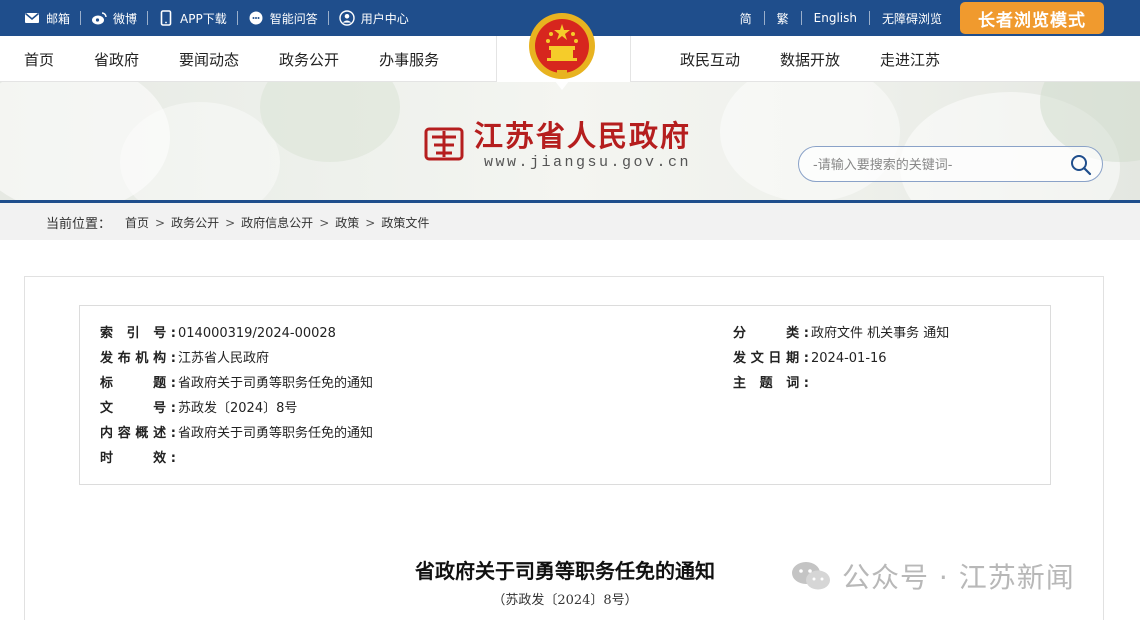 Image resolution: width=1140 pixels, height=620 pixels. What do you see at coordinates (138, 383) in the screenshot?
I see `meta-title-key: 标 题:` at bounding box center [138, 383].